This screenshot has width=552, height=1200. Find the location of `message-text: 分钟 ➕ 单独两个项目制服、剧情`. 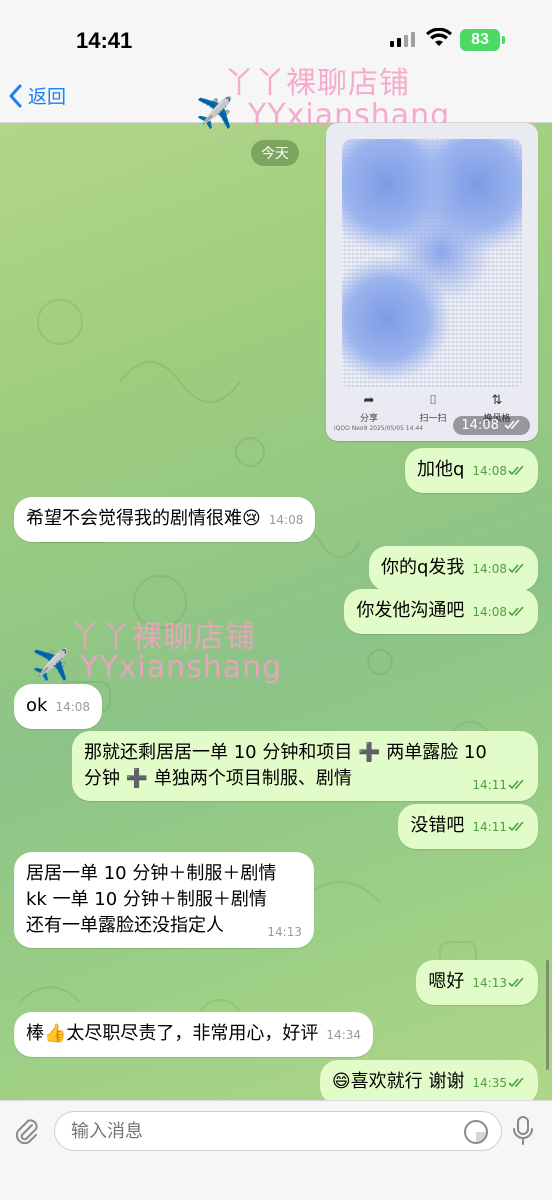

message-text: 分钟 ➕ 单独两个项目制服、剧情 is located at coordinates (218, 778).